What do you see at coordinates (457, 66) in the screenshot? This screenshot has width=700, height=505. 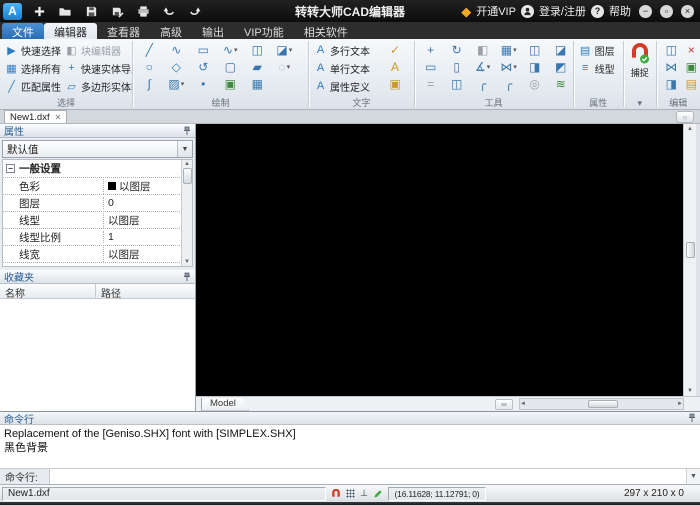 I see `extend-icon: ▯` at bounding box center [457, 66].